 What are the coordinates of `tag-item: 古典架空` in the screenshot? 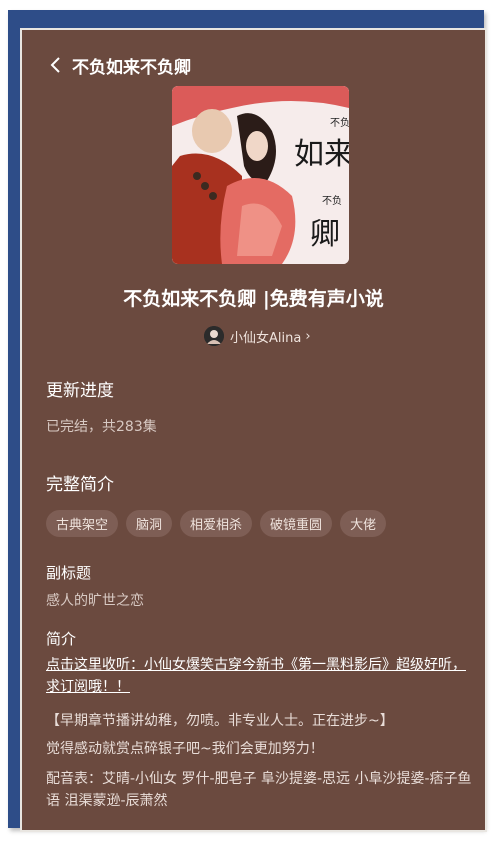 It's located at (82, 523).